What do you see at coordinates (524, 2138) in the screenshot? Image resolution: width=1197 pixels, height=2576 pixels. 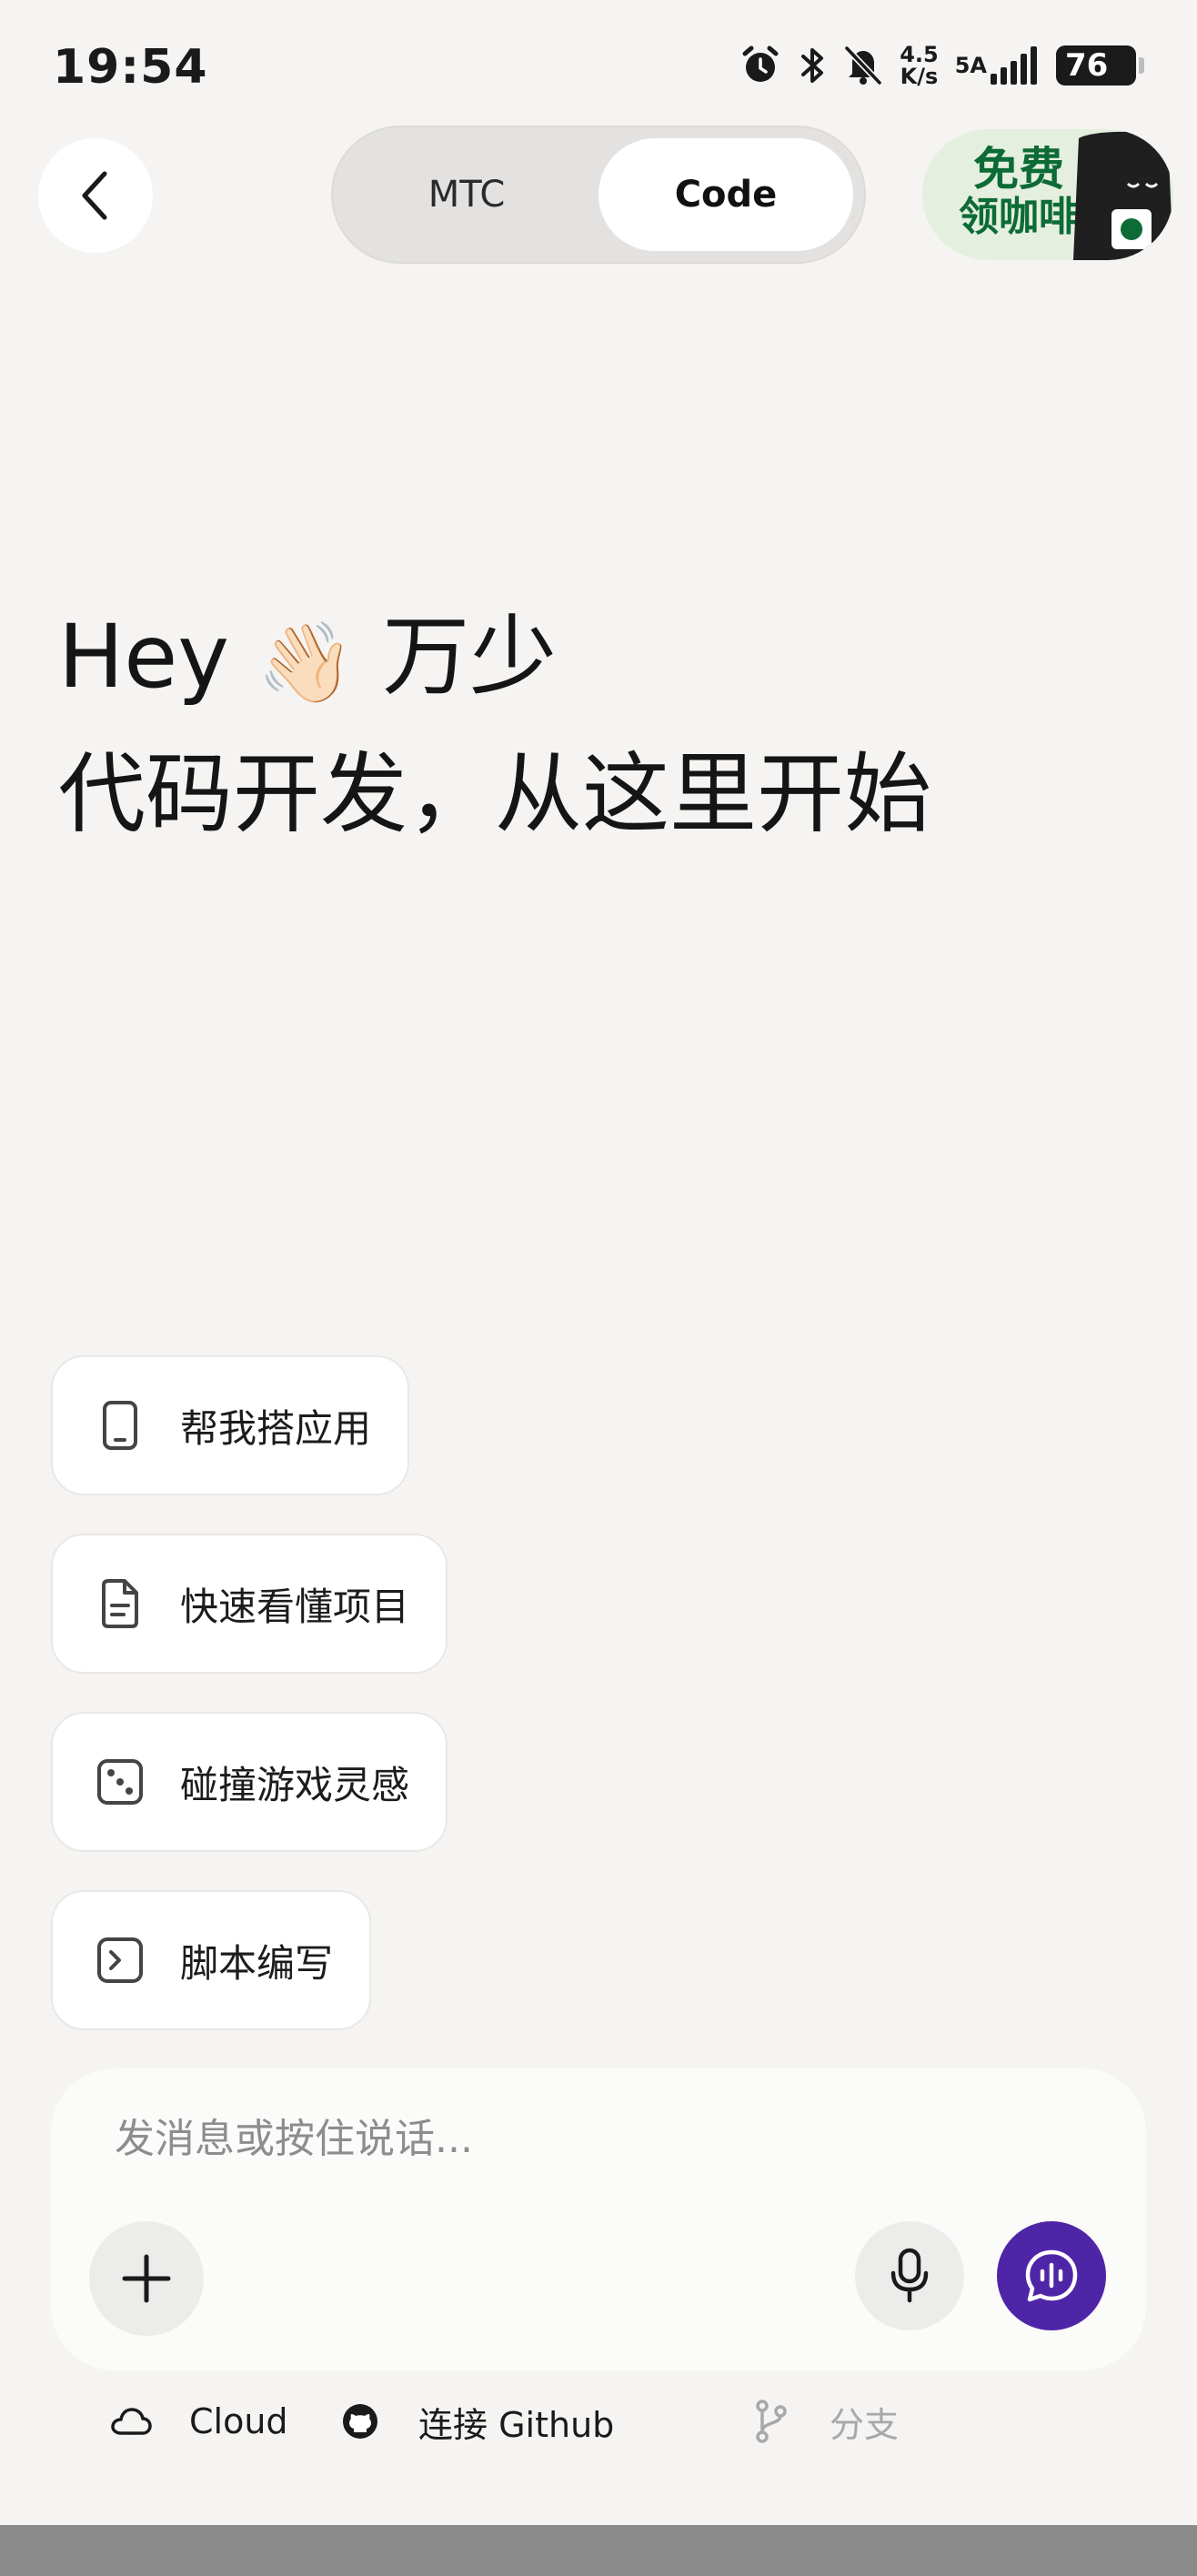 I see `message-input` at bounding box center [524, 2138].